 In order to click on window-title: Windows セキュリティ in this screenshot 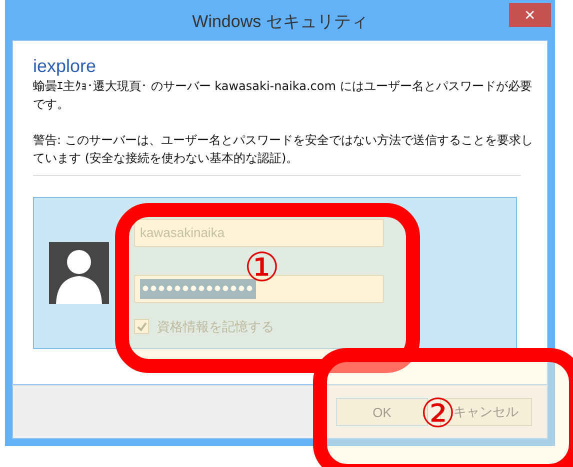, I will do `click(280, 21)`.